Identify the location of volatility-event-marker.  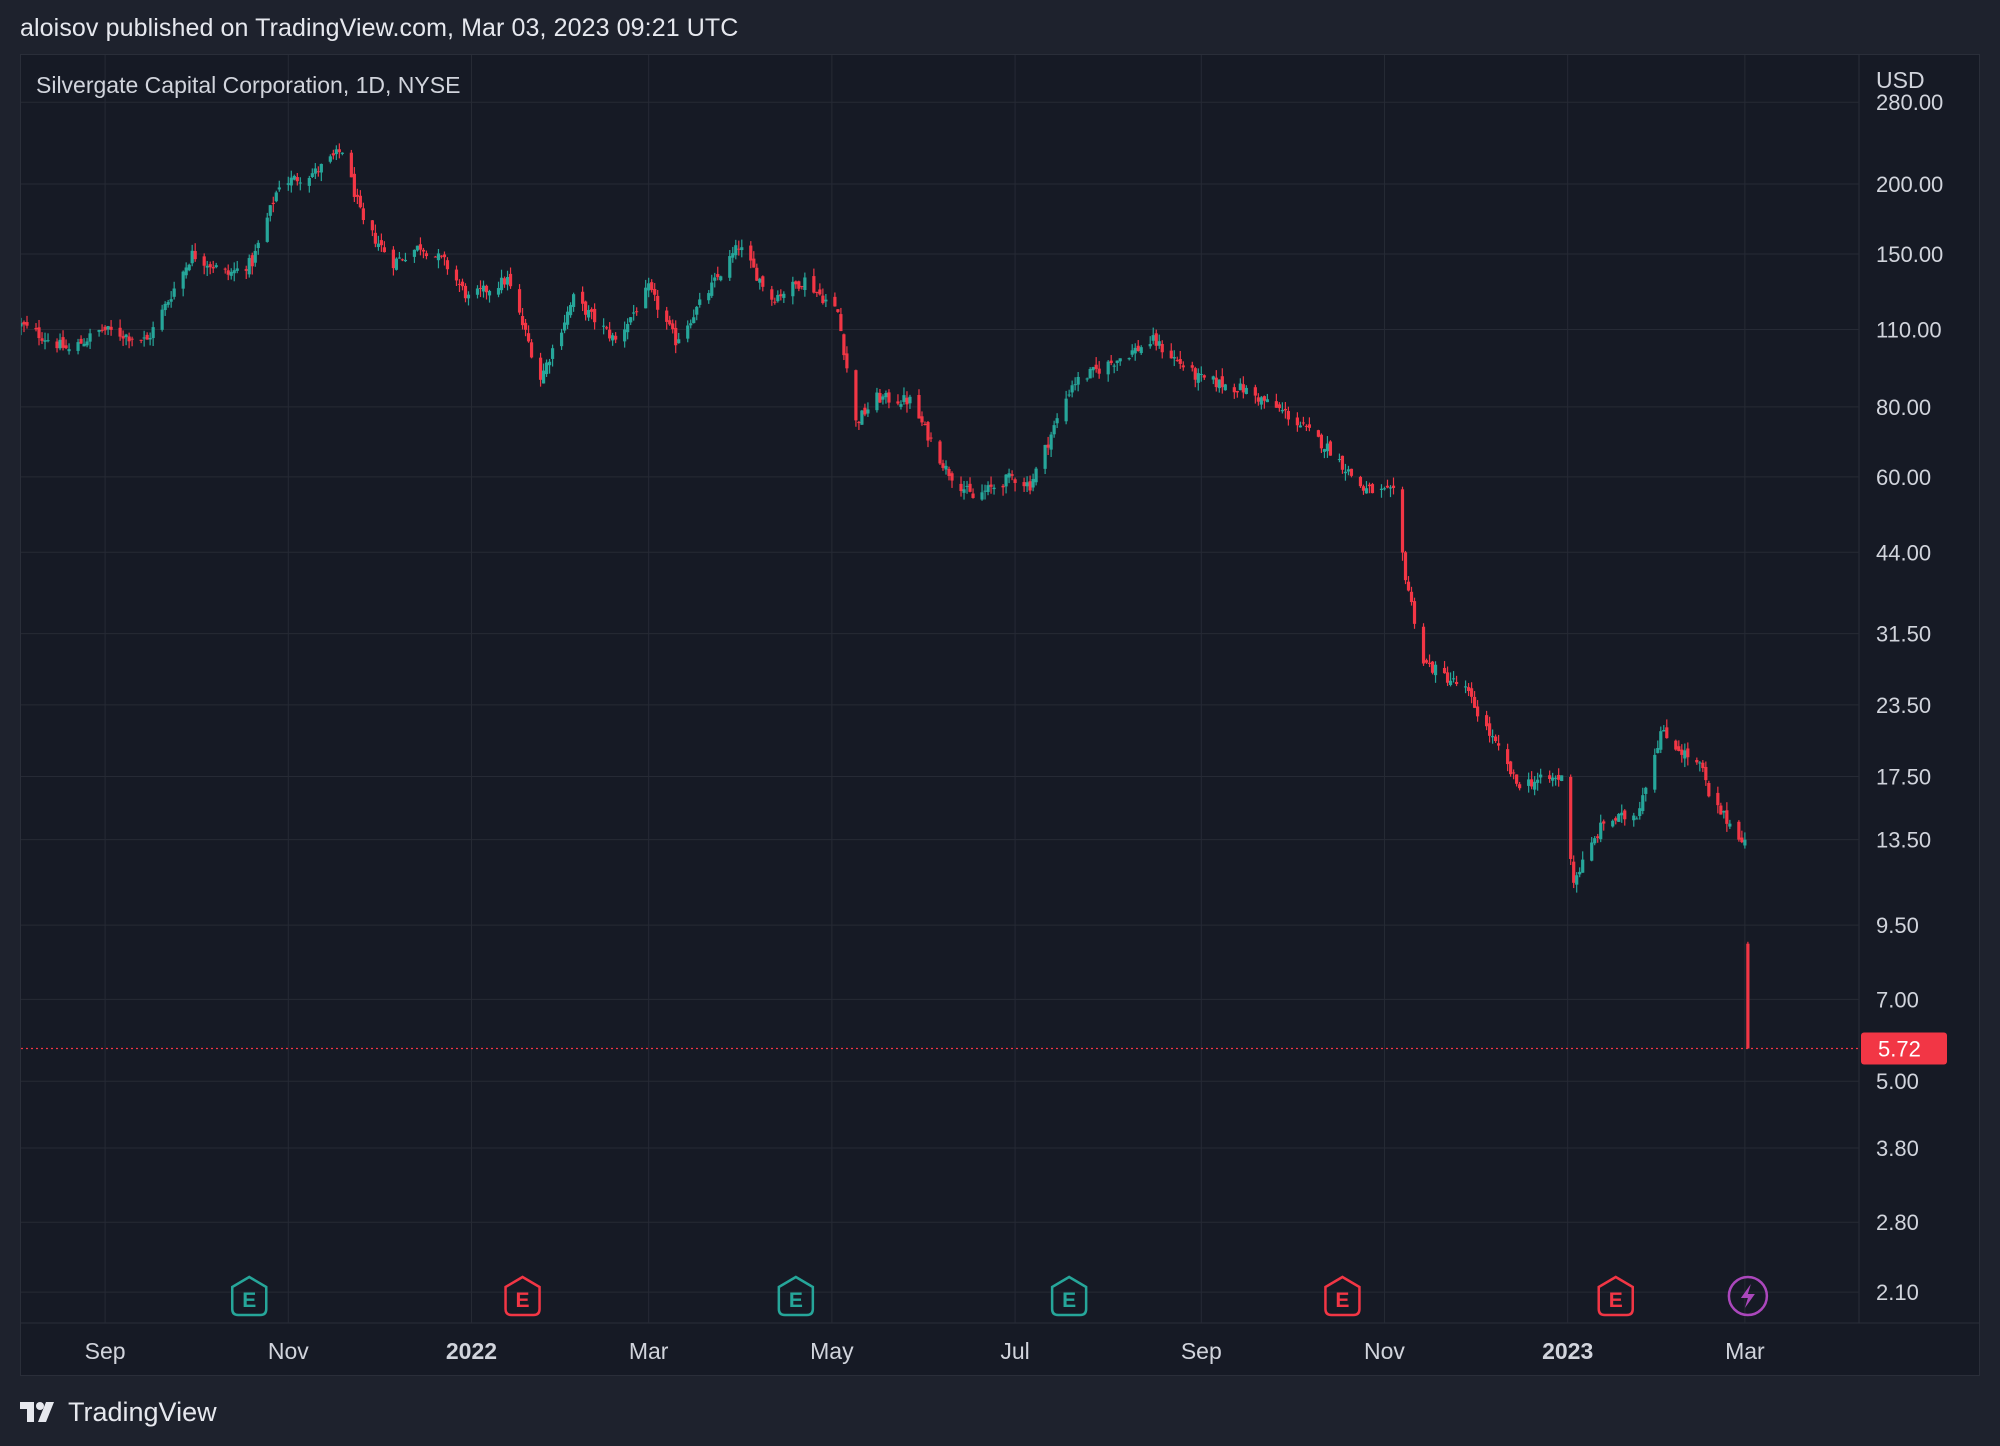
(1748, 1296).